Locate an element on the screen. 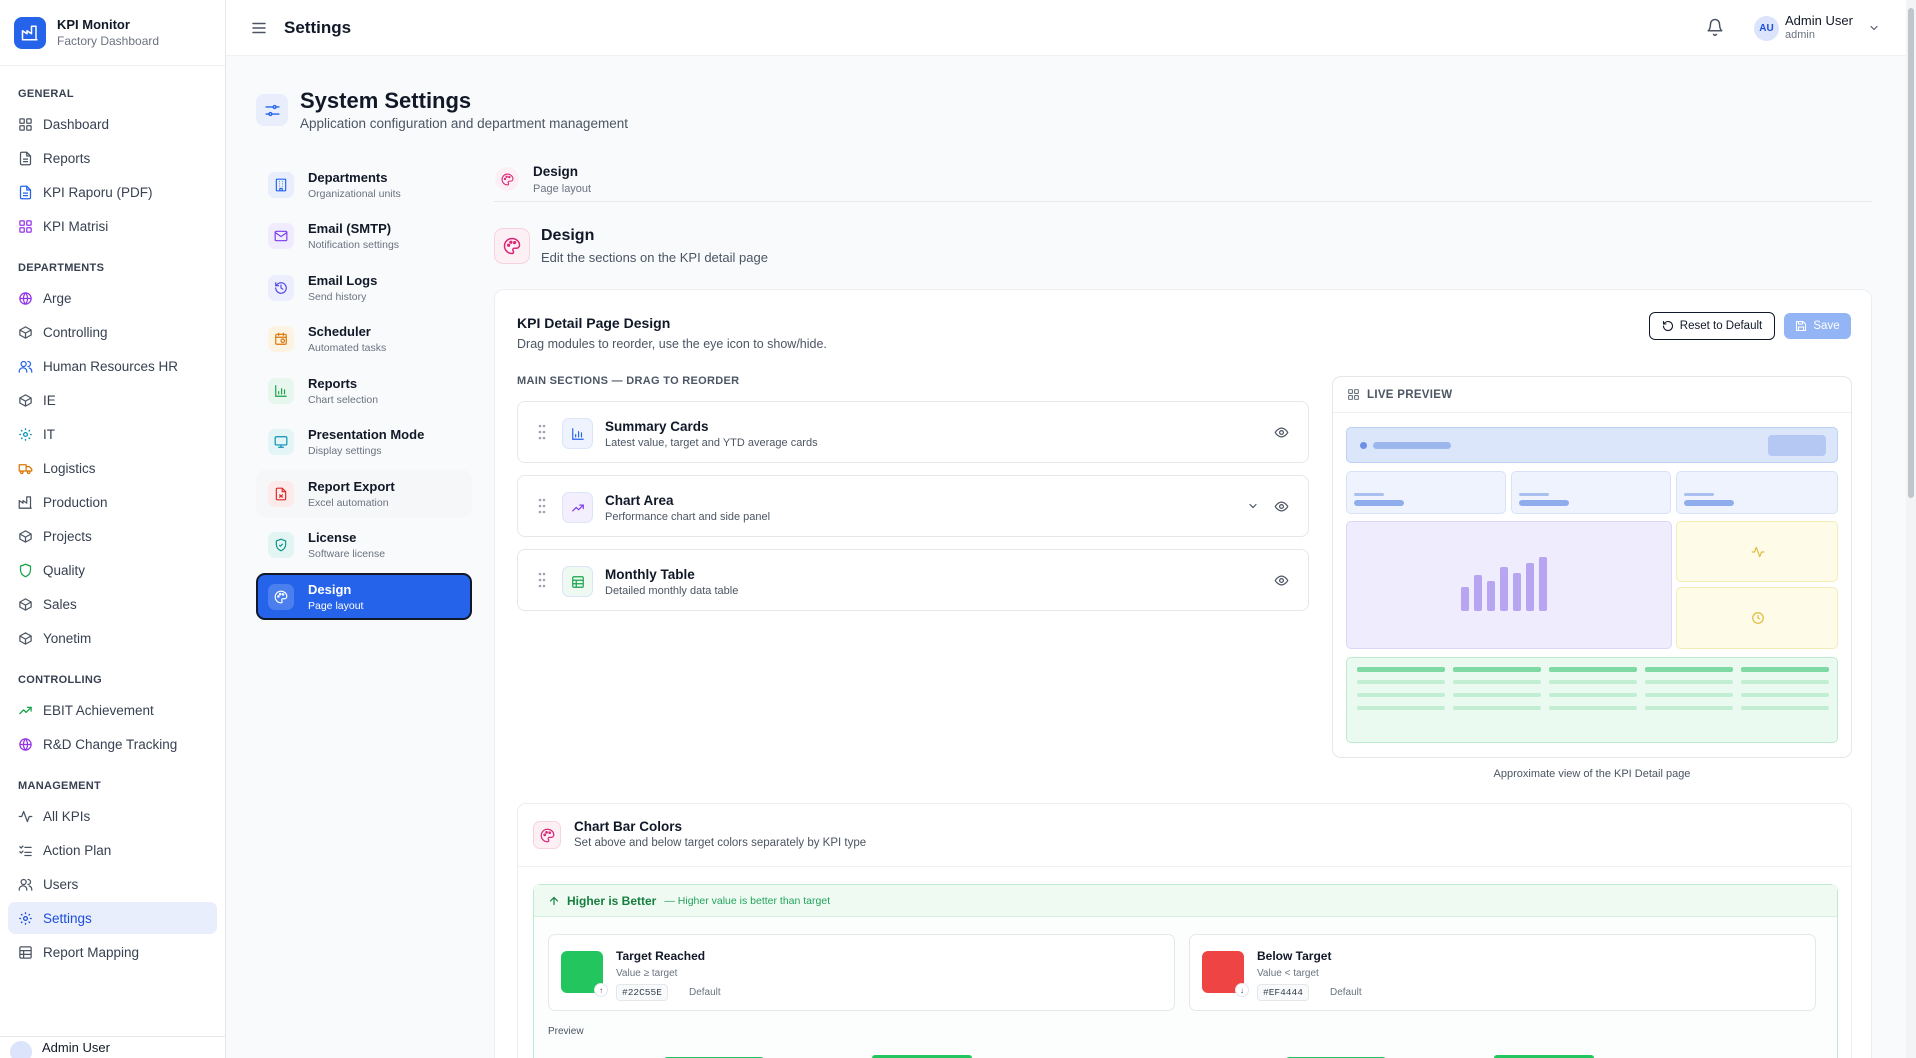  history-icon-badge is located at coordinates (281, 287).